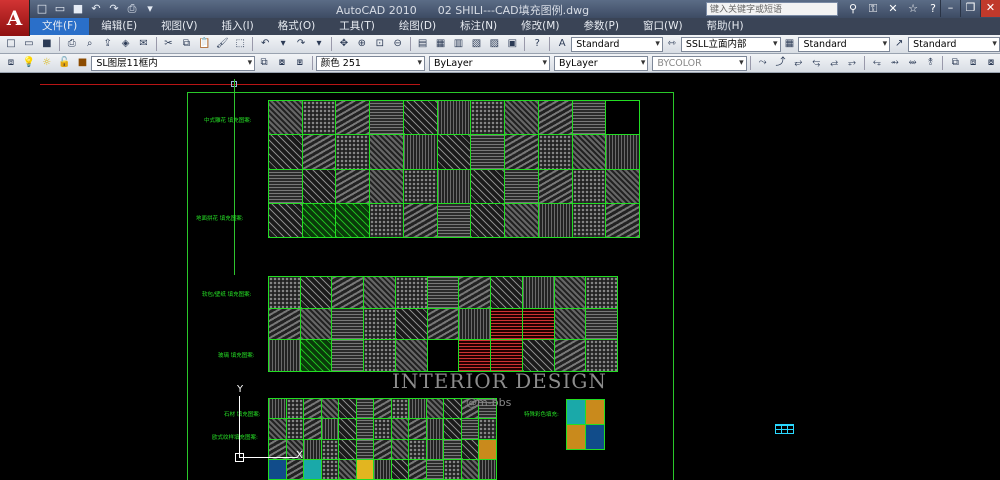 This screenshot has width=1000, height=480. Describe the element at coordinates (601, 63) in the screenshot. I see `lineweight-select: ByLayer` at that location.